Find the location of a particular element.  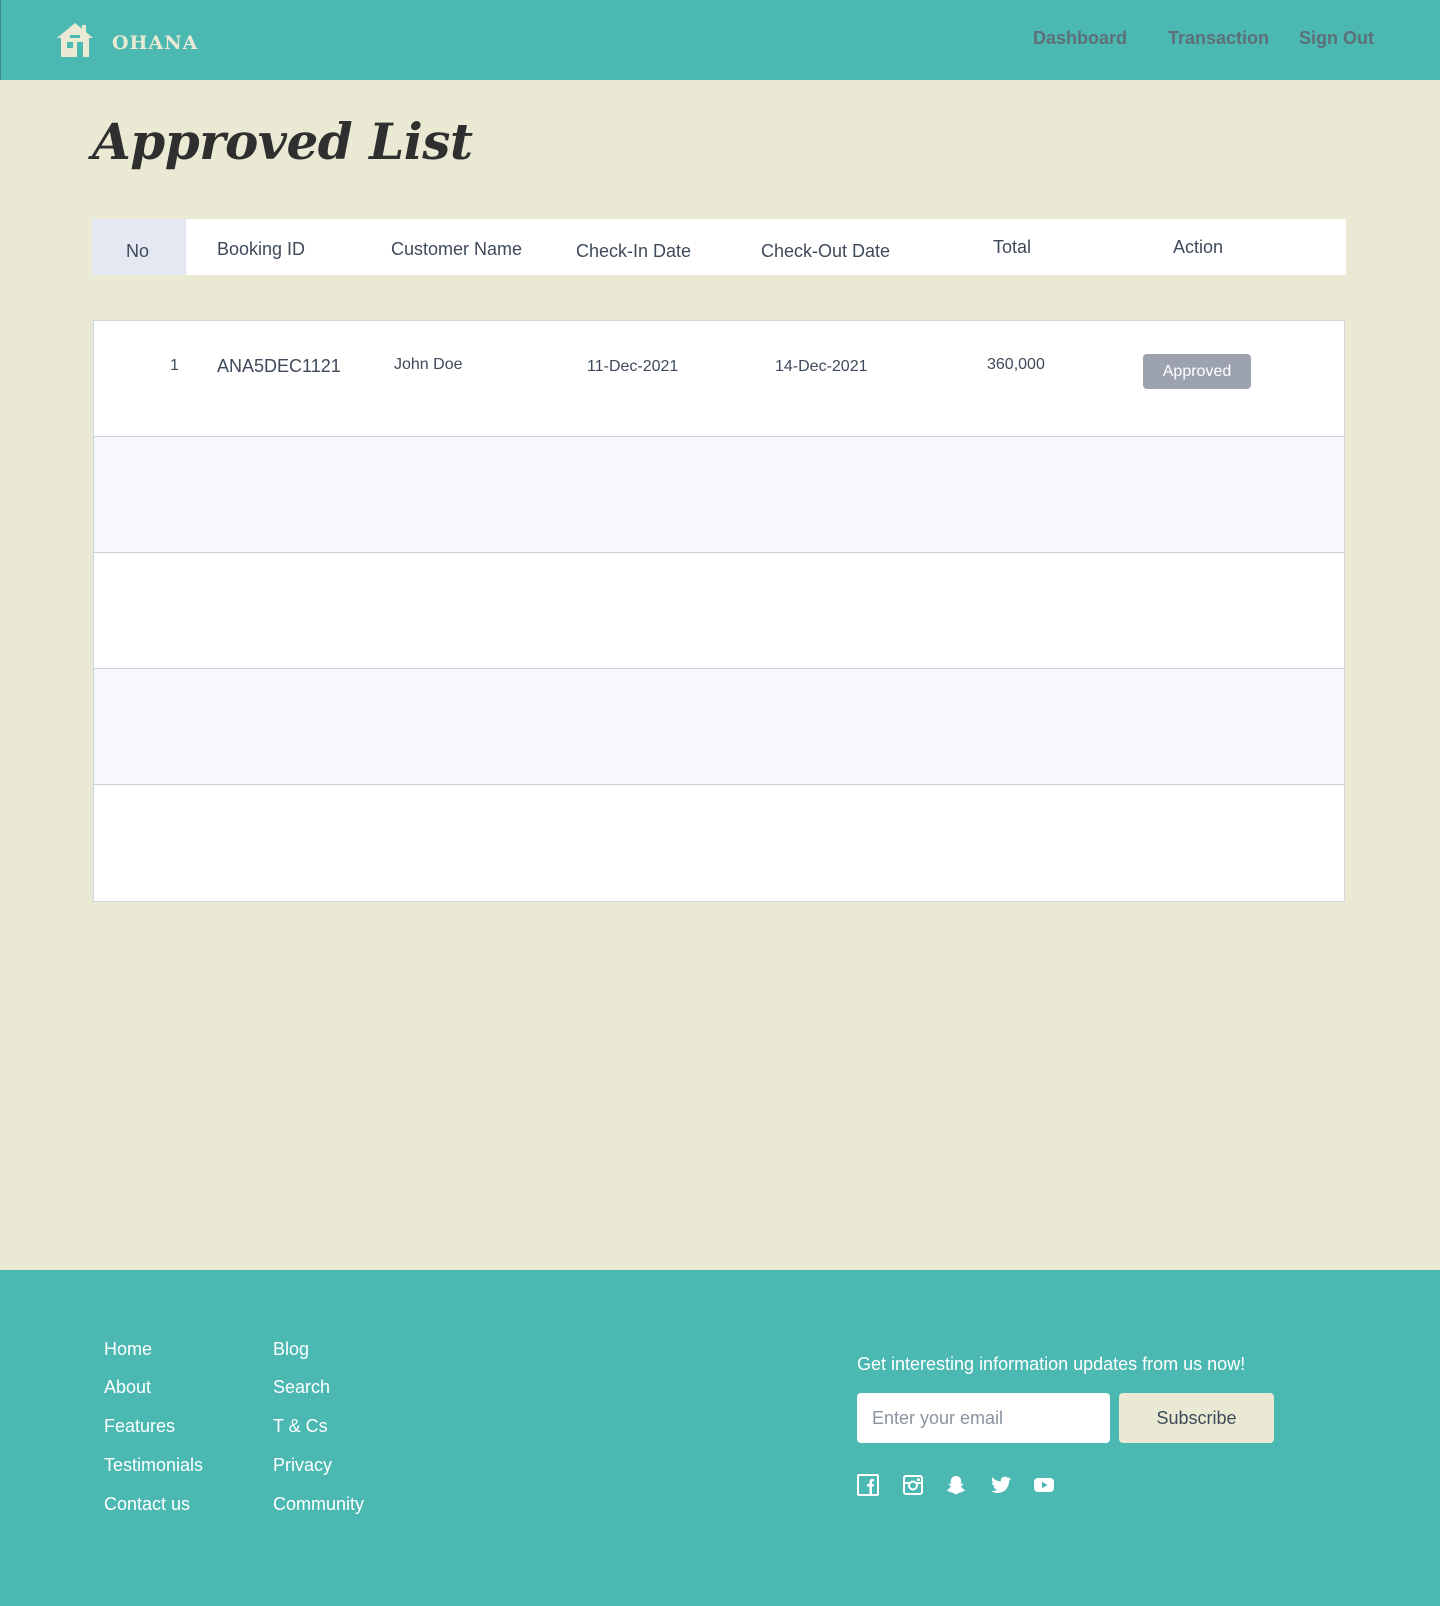

youtube-icon is located at coordinates (1044, 1485).